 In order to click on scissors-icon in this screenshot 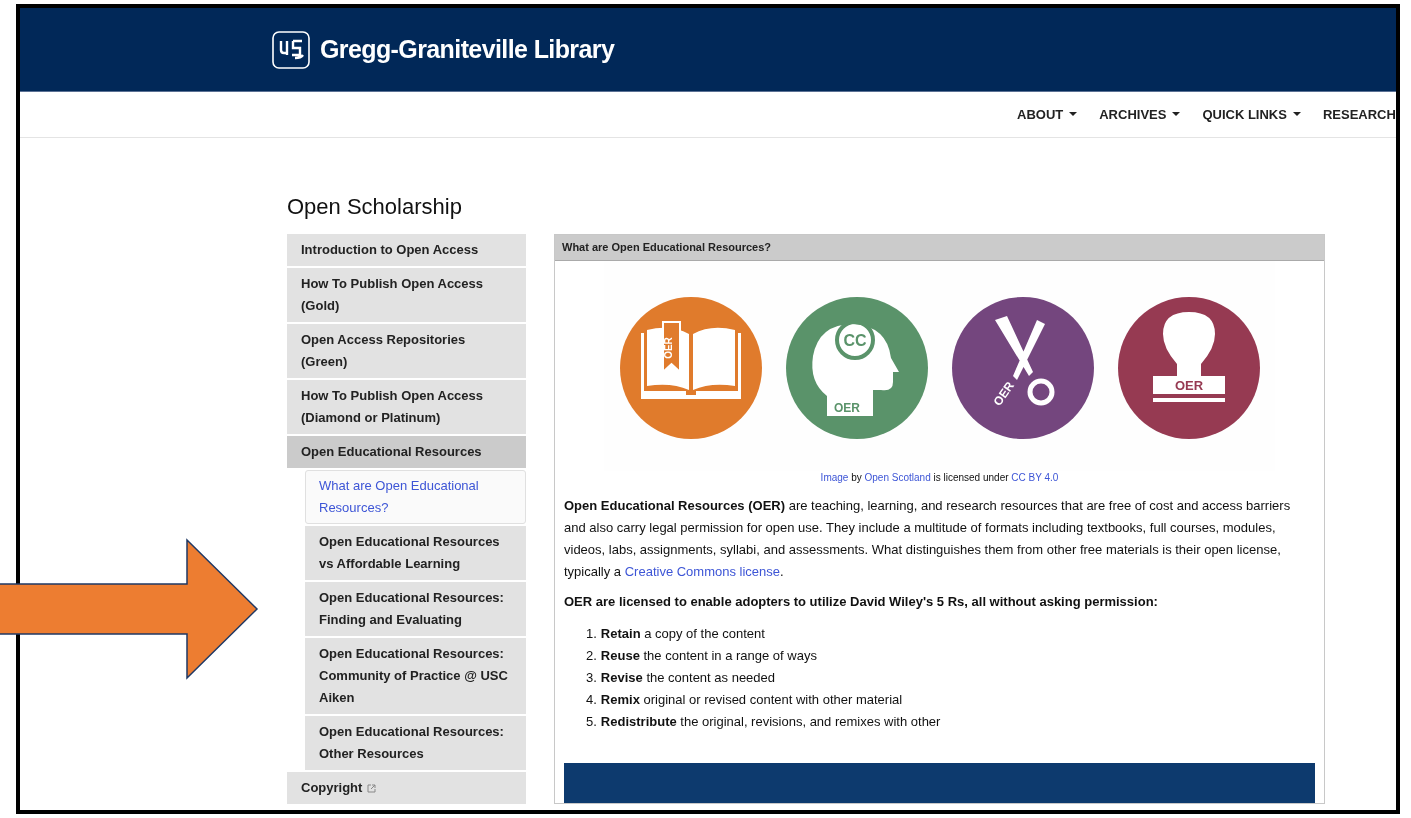, I will do `click(1024, 361)`.